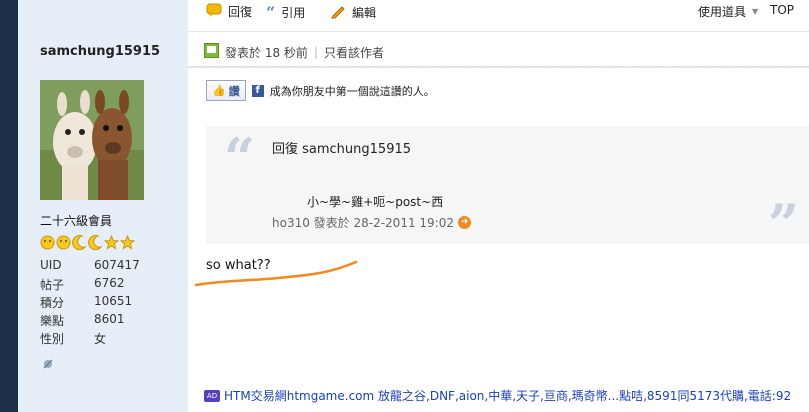  I want to click on thumbs-up-icon: 👍, so click(219, 90).